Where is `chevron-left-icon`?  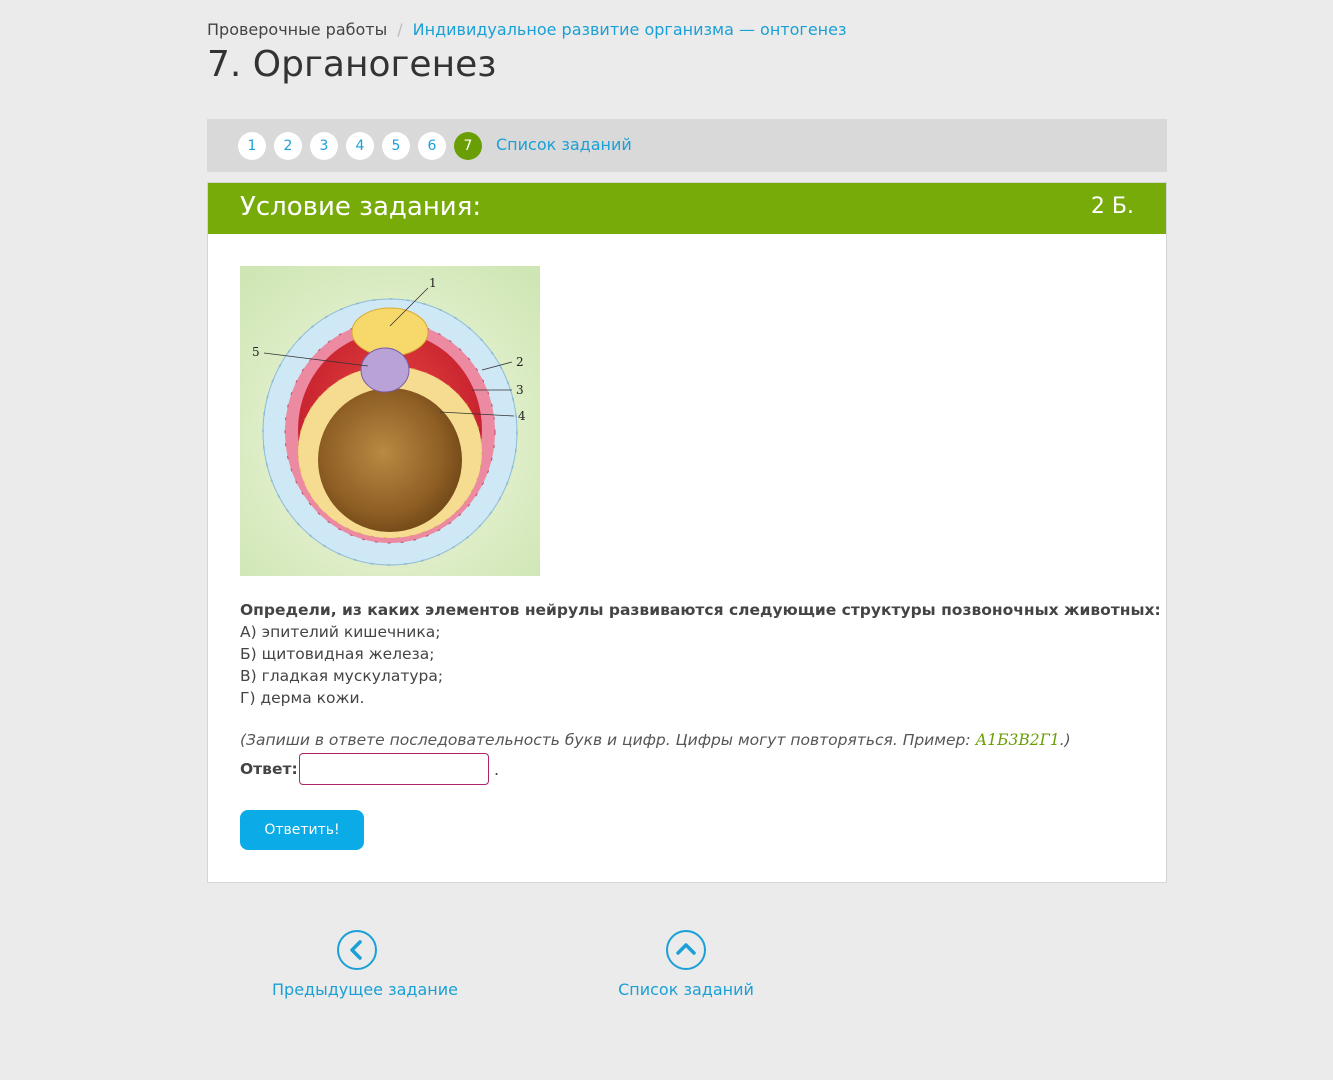
chevron-left-icon is located at coordinates (357, 950).